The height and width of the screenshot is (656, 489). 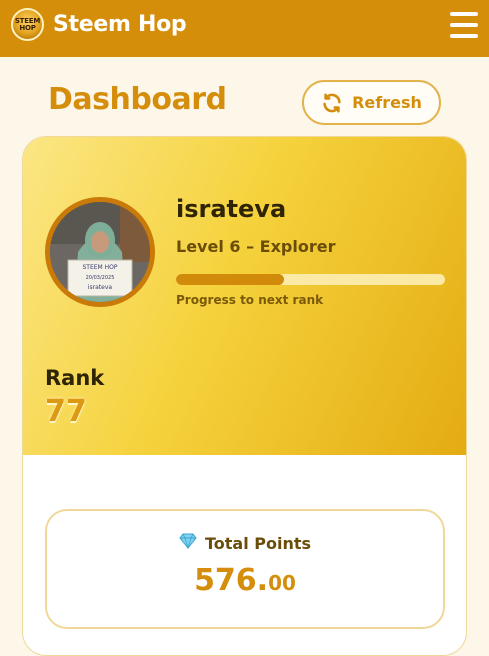 What do you see at coordinates (244, 28) in the screenshot?
I see `top-bar: STEEM HOP Steem Hop` at bounding box center [244, 28].